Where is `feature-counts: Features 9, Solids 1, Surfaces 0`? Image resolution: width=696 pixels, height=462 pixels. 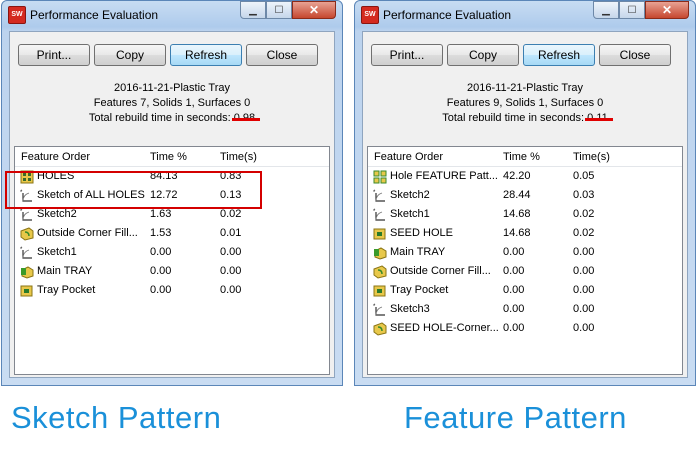 feature-counts: Features 9, Solids 1, Surfaces 0 is located at coordinates (525, 103).